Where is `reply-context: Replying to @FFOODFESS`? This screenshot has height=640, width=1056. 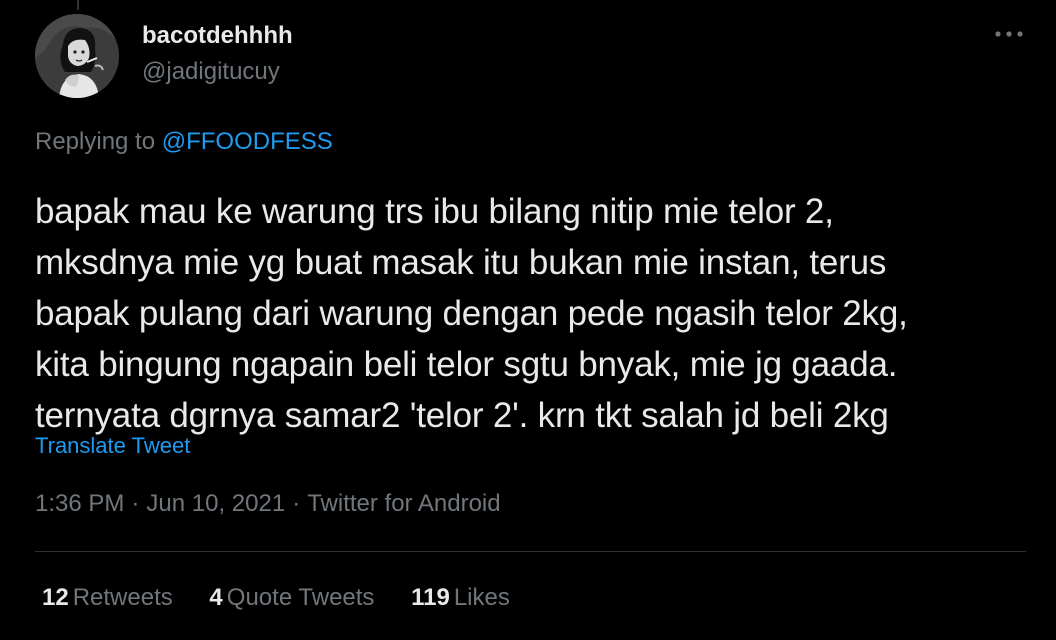 reply-context: Replying to @FFOODFESS is located at coordinates (184, 142).